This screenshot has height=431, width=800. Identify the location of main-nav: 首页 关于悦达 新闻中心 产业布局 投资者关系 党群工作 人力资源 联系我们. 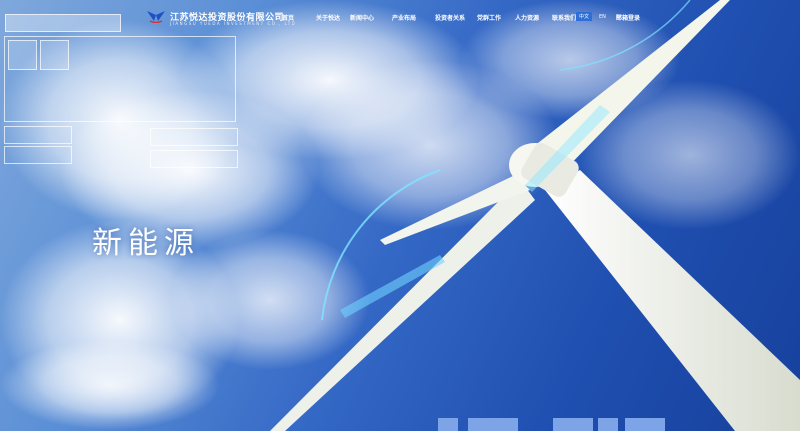
(437, 17).